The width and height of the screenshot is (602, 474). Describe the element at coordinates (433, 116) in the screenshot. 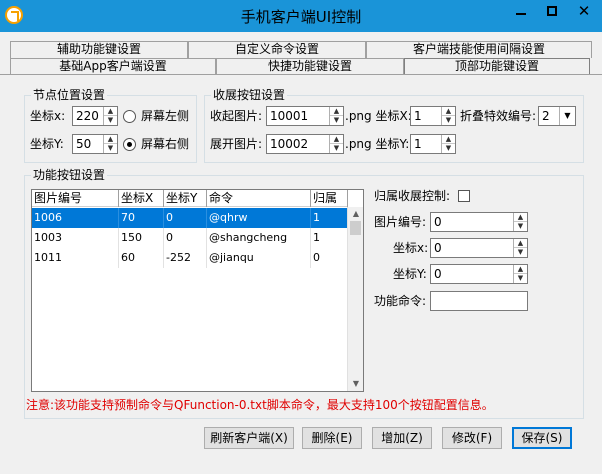

I see `png-x-spinner: 1 ▲ ▼` at that location.